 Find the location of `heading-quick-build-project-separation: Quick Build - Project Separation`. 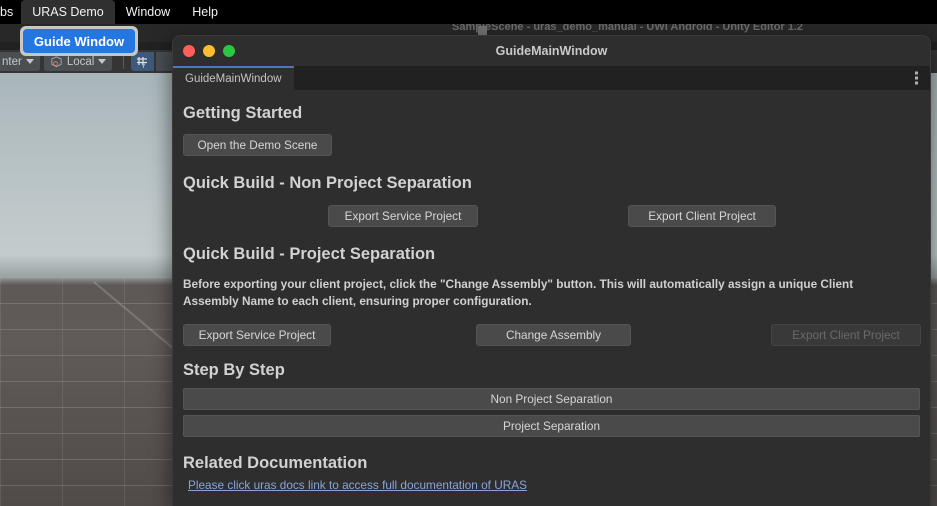

heading-quick-build-project-separation: Quick Build - Project Separation is located at coordinates (309, 254).